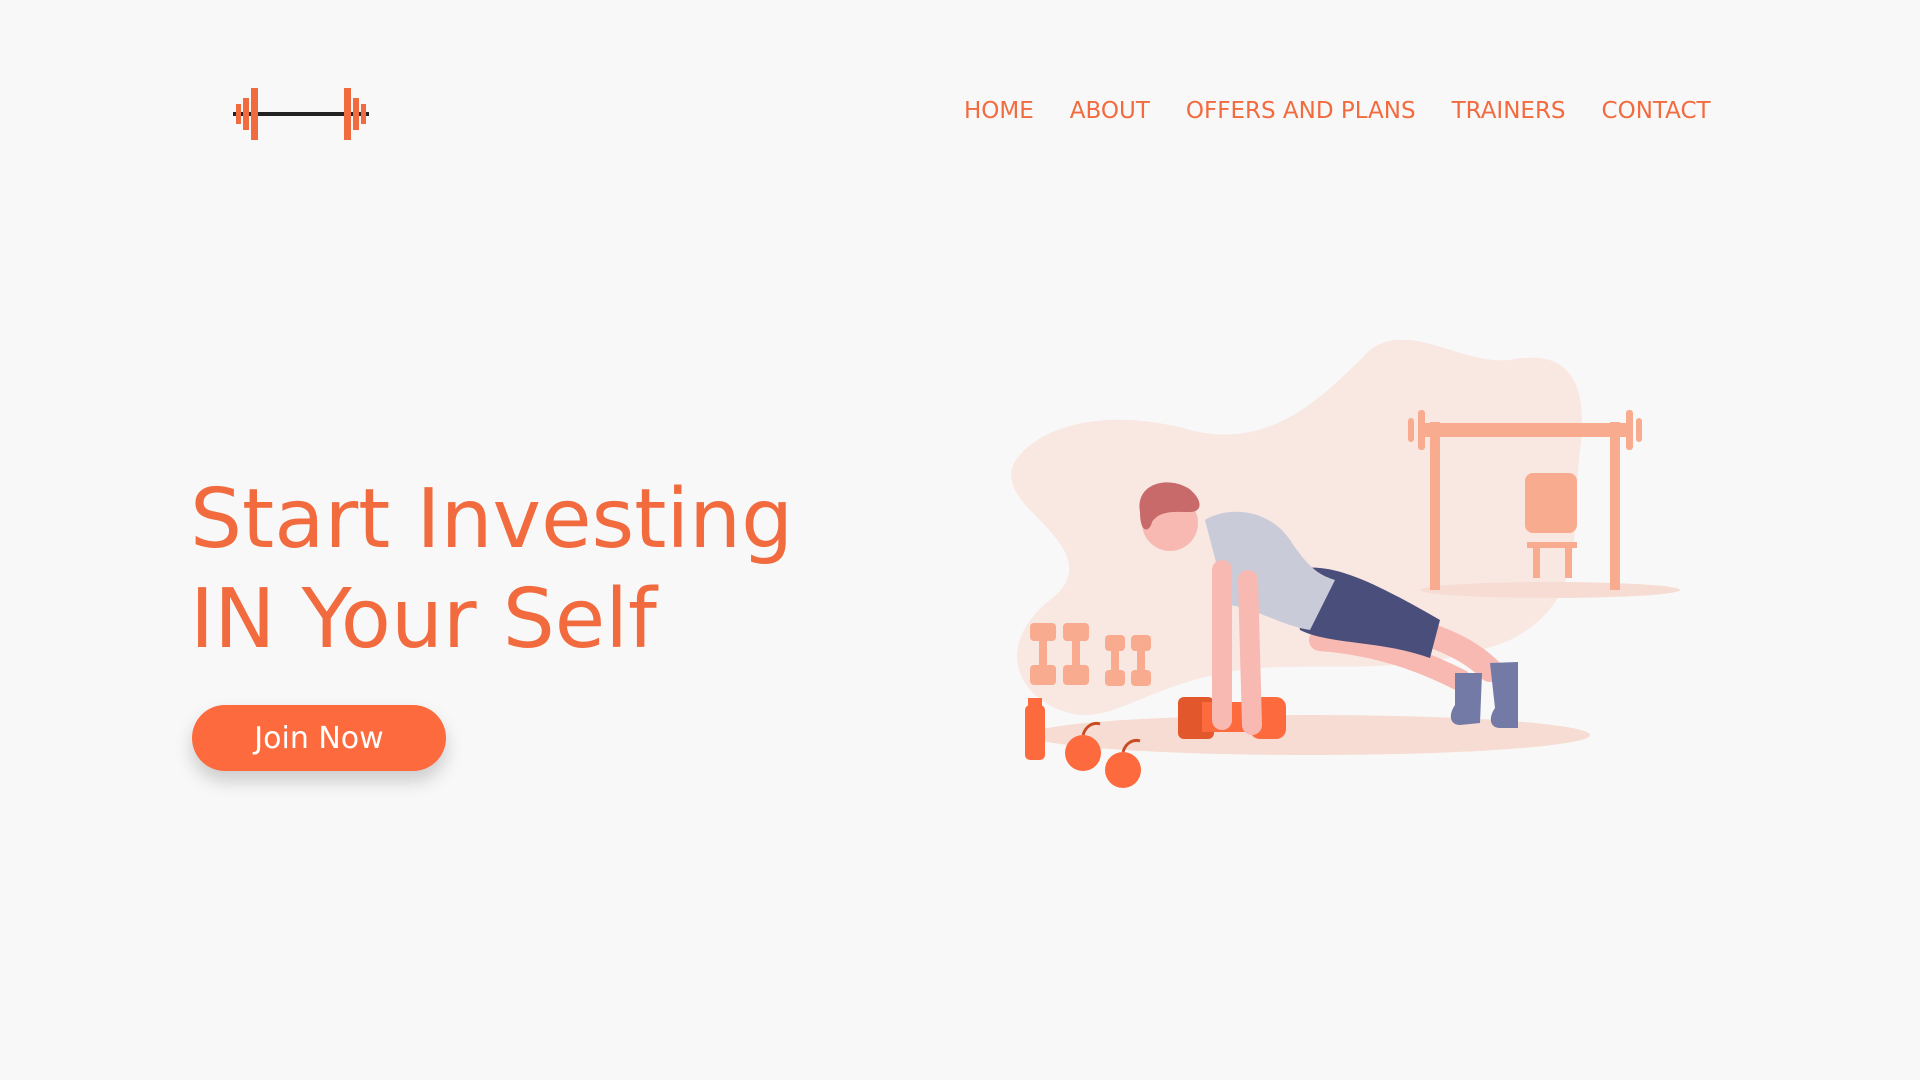 The image size is (1920, 1080). What do you see at coordinates (491, 570) in the screenshot?
I see `hero-title: Start Investing IN Your Self` at bounding box center [491, 570].